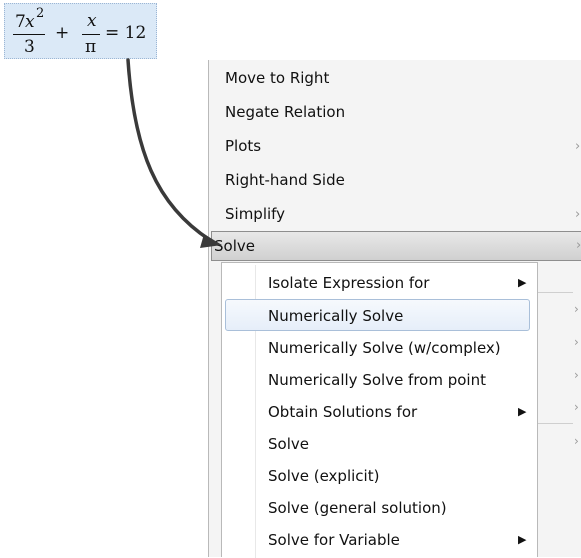 The image size is (581, 558). What do you see at coordinates (343, 412) in the screenshot?
I see `submenu-item-label: Obtain Solutions for` at bounding box center [343, 412].